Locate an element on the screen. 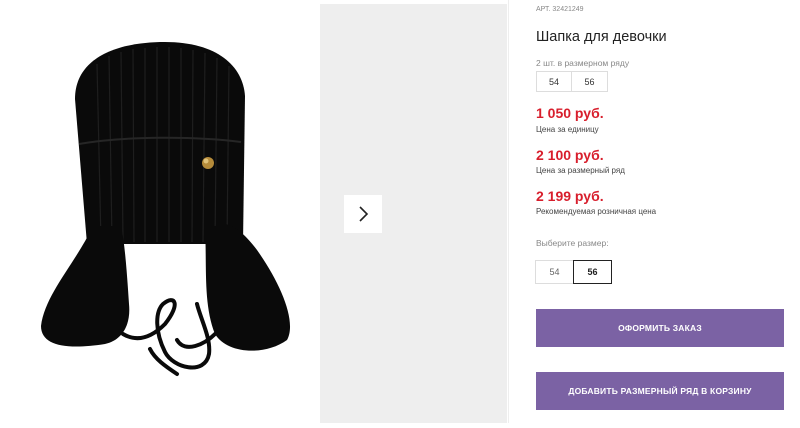 This screenshot has width=800, height=428. series-size-56: 56 is located at coordinates (590, 81).